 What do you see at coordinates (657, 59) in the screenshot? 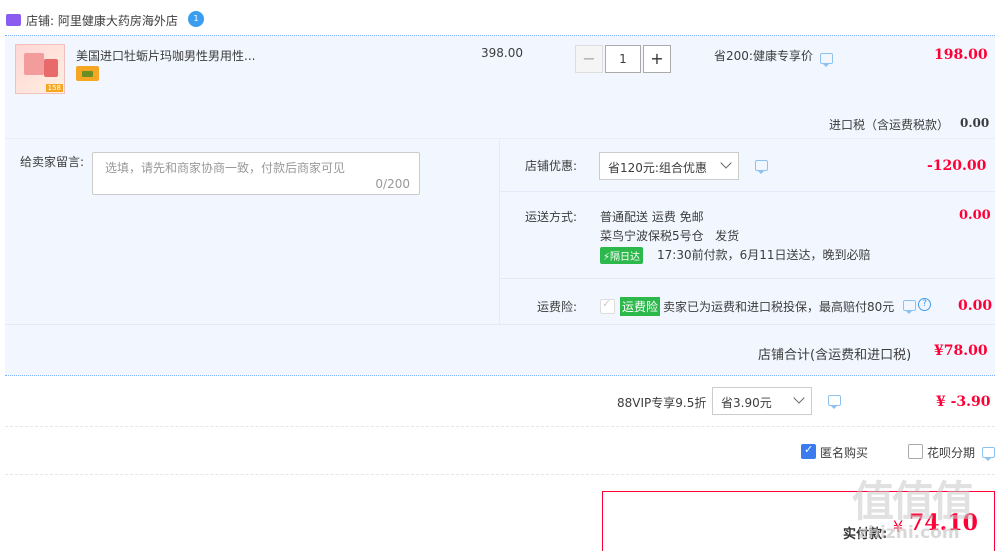
I see `quantity-plus-button: +` at bounding box center [657, 59].